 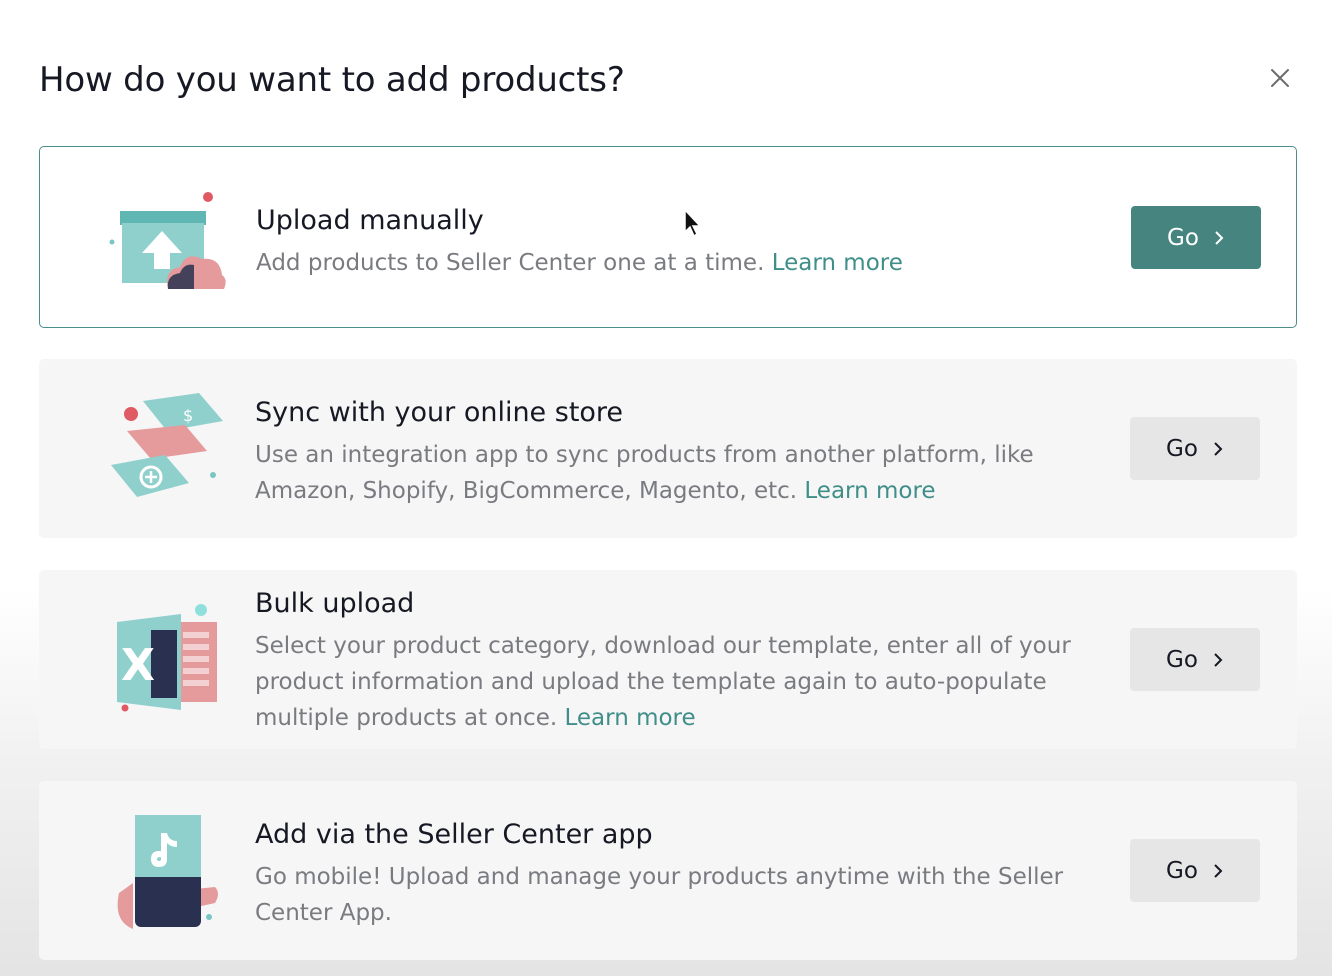 I want to click on go-button-seller-app: Go, so click(x=1195, y=870).